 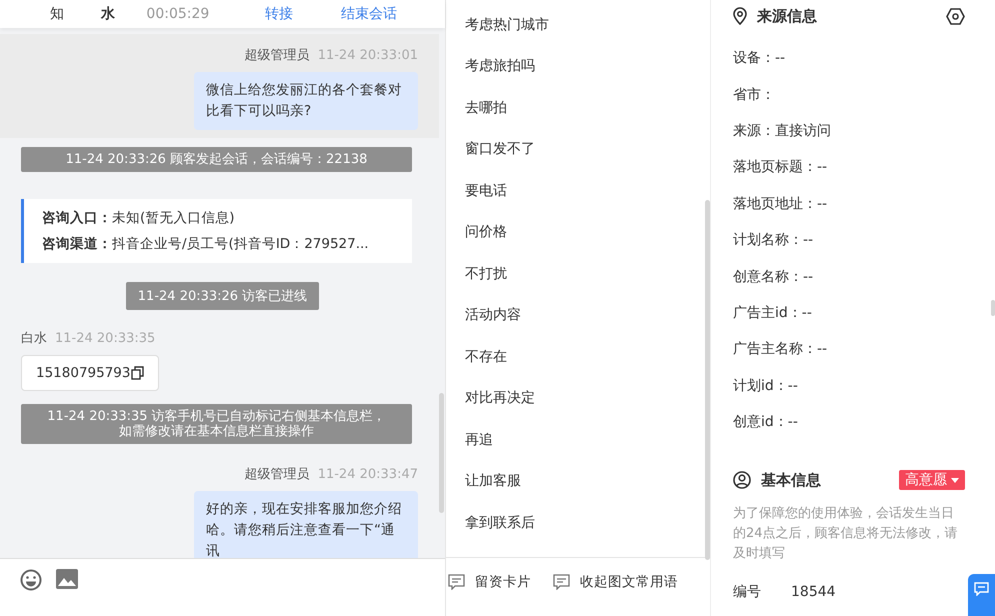 I want to click on message-meta: 白水 11-24 20:33:35, so click(x=88, y=338).